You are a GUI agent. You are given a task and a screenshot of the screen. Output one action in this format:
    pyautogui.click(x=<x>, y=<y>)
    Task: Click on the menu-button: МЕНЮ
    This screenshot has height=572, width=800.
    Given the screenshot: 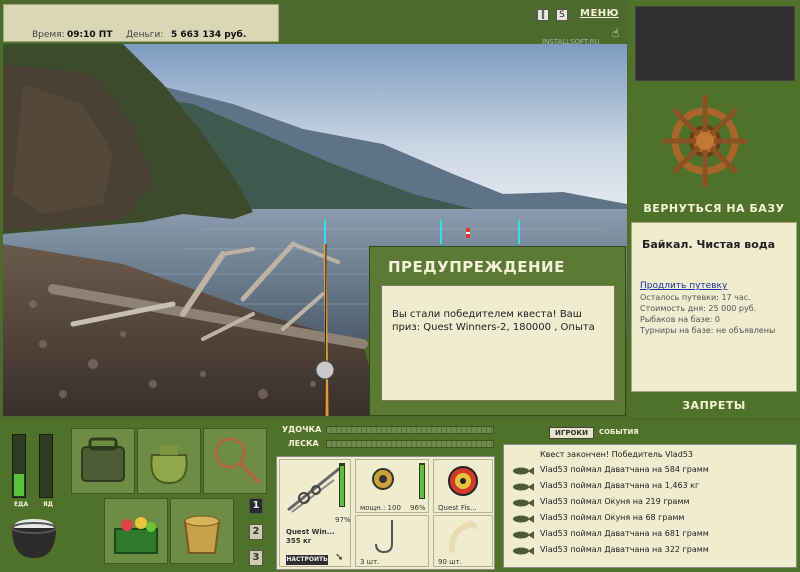 What is the action you would take?
    pyautogui.click(x=599, y=13)
    